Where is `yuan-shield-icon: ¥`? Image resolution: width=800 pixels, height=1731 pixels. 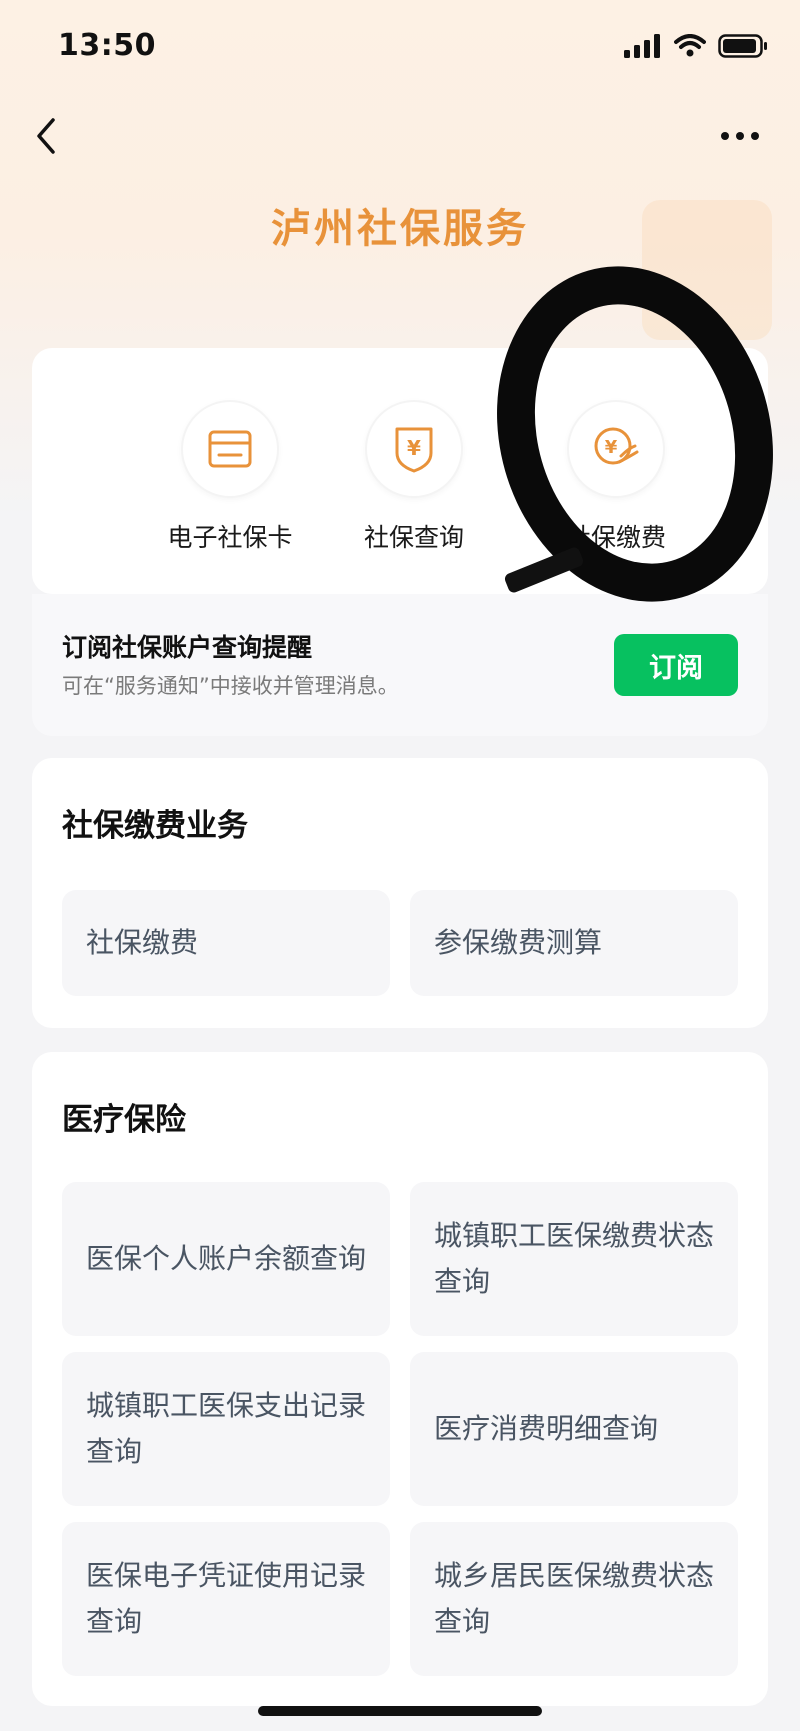 yuan-shield-icon: ¥ is located at coordinates (414, 450).